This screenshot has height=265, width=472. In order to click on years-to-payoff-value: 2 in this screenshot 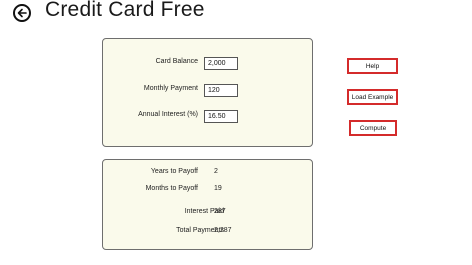, I will do `click(216, 171)`.